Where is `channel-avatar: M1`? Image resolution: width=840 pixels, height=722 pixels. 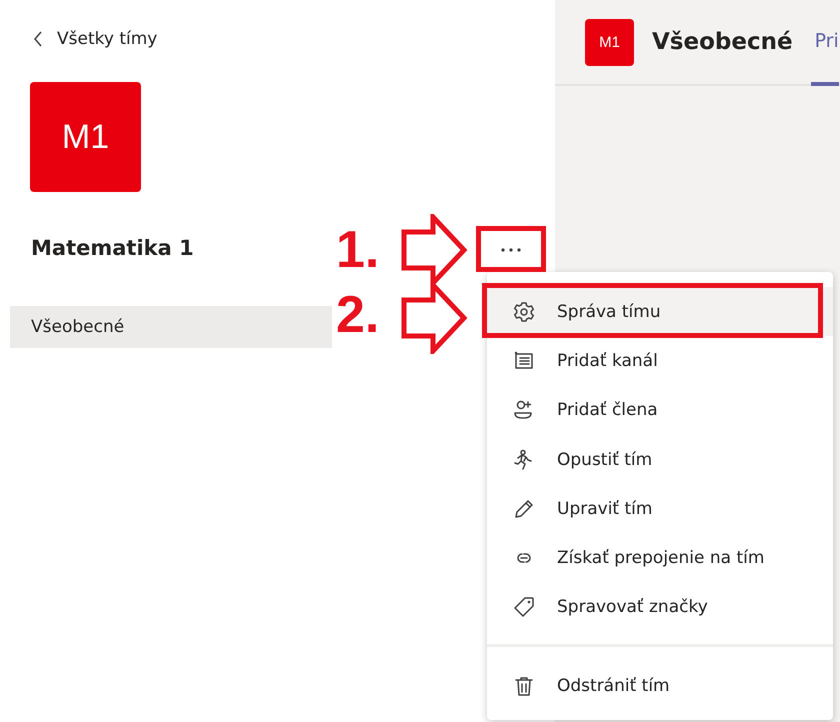
channel-avatar: M1 is located at coordinates (609, 42).